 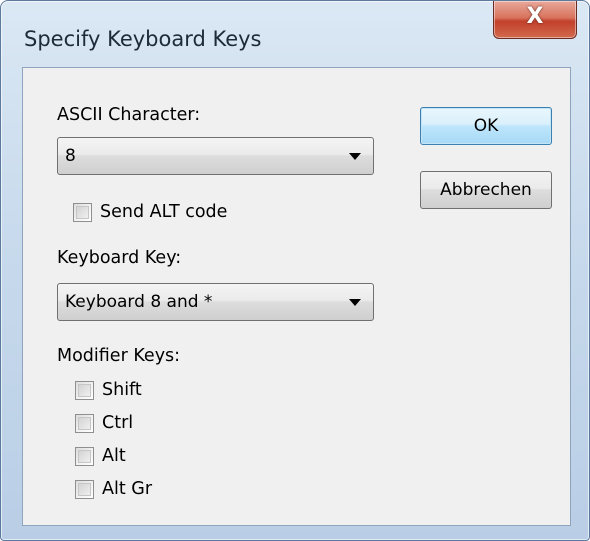 I want to click on keyboard-key-dropdown: Keyboard 8 and *, so click(x=215, y=302).